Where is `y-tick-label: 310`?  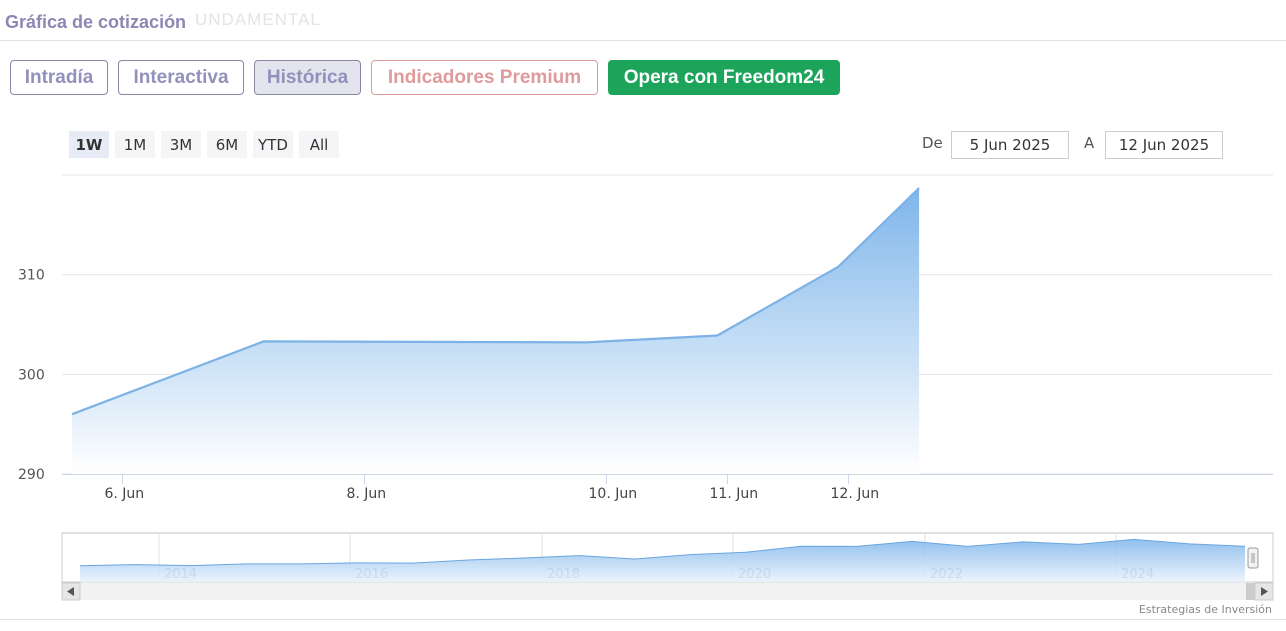
y-tick-label: 310 is located at coordinates (31, 276).